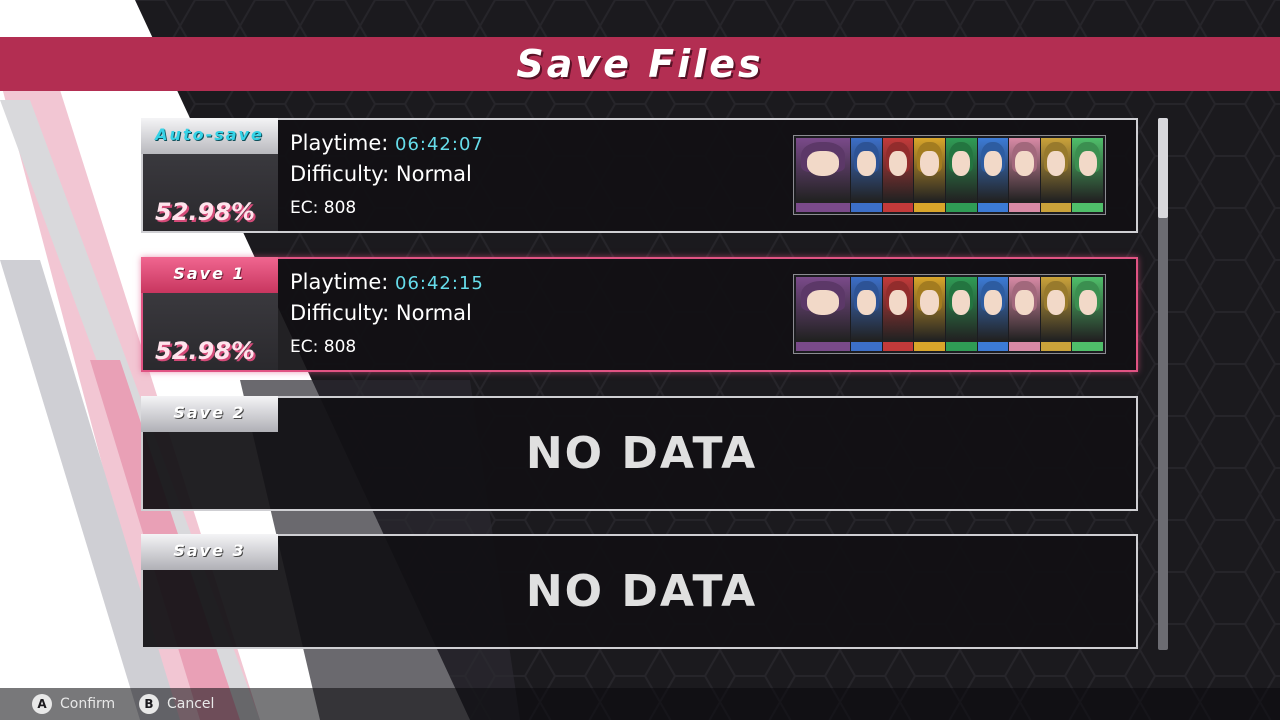 The height and width of the screenshot is (720, 1280). Describe the element at coordinates (640, 64) in the screenshot. I see `page-title: Save Files` at that location.